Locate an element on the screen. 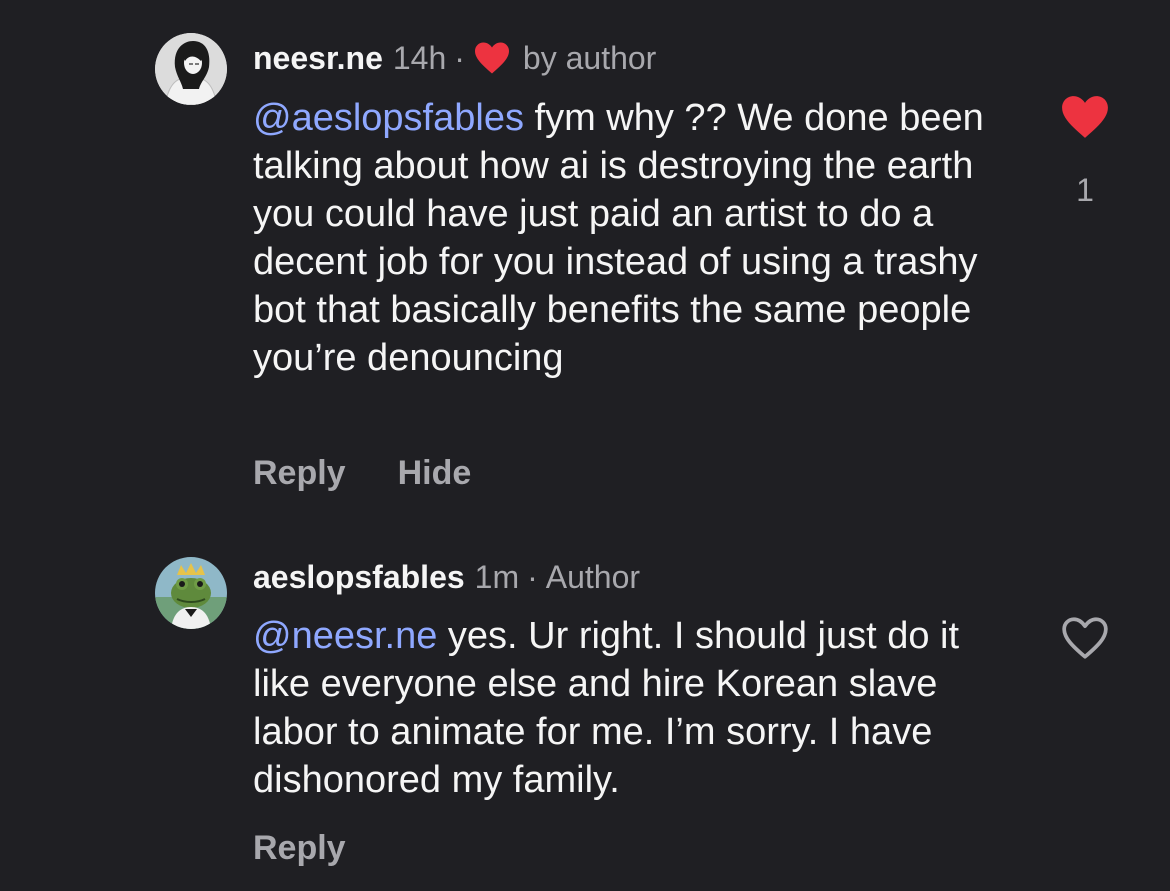  comment-actions: Reply is located at coordinates (299, 848).